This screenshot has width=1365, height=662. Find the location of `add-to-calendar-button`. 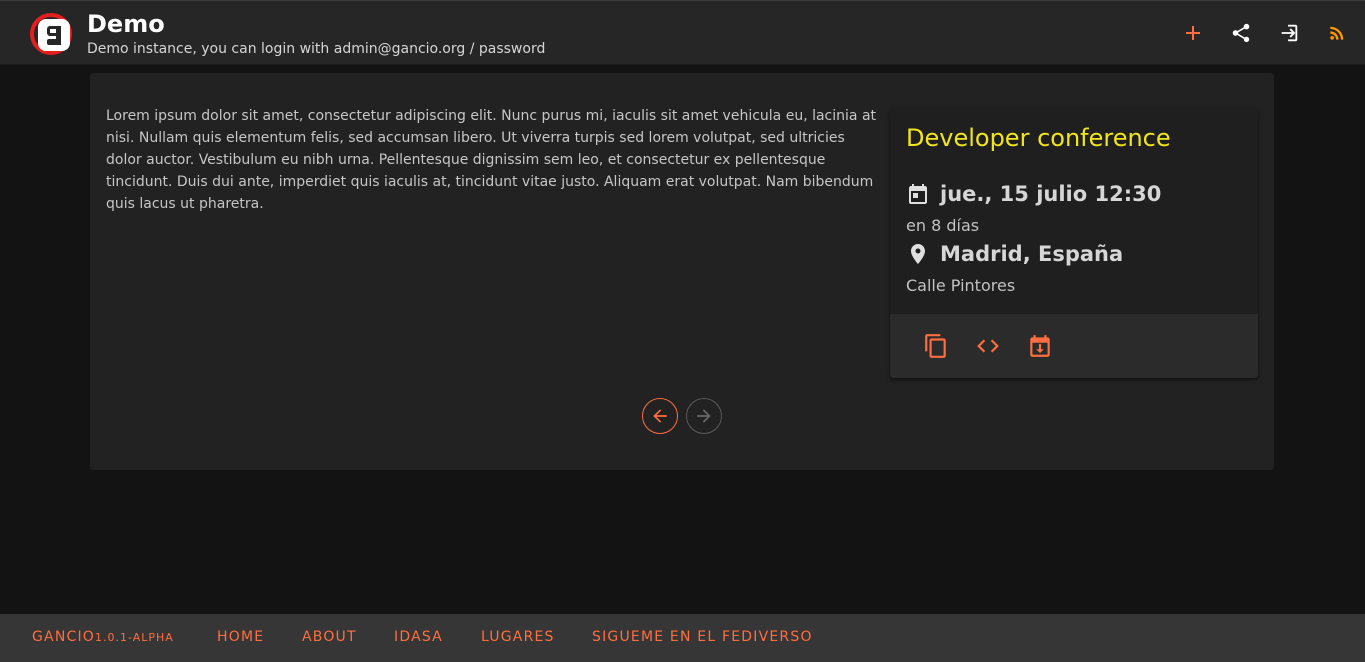

add-to-calendar-button is located at coordinates (1040, 346).